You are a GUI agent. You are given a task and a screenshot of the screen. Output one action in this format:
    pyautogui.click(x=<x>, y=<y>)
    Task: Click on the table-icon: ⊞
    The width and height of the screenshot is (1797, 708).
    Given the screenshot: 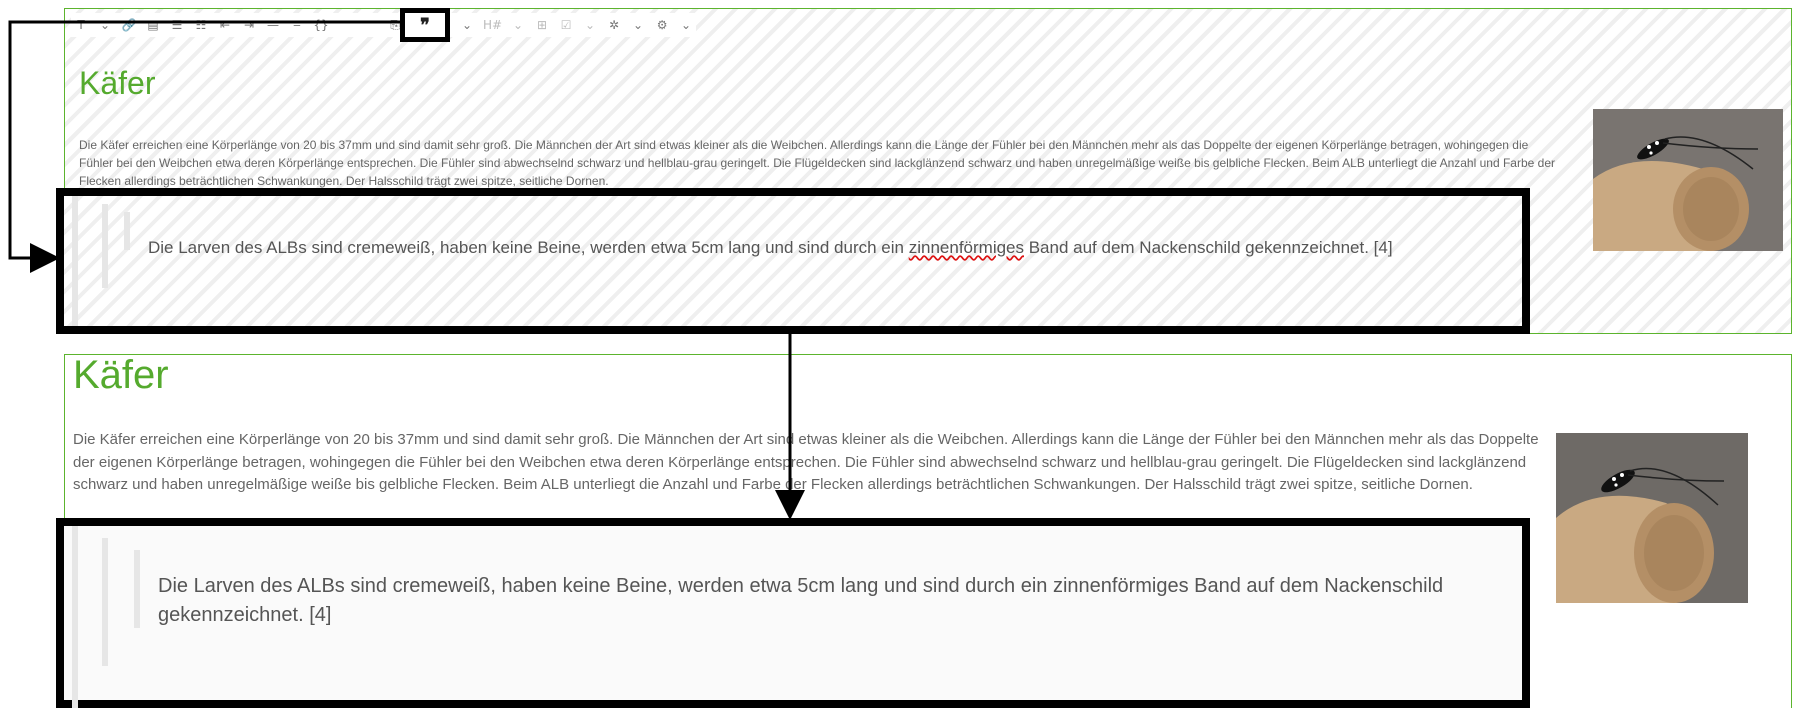 What is the action you would take?
    pyautogui.click(x=542, y=25)
    